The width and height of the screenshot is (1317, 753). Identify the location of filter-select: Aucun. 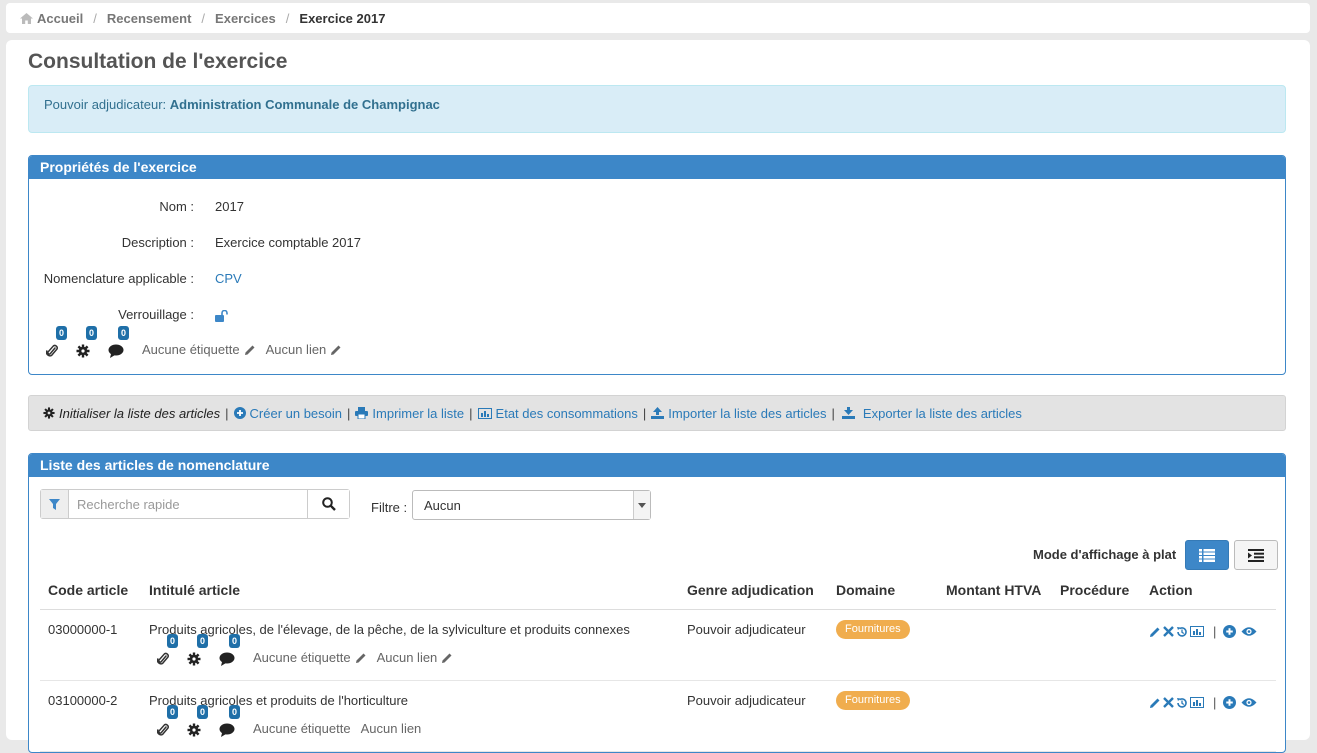
(531, 505).